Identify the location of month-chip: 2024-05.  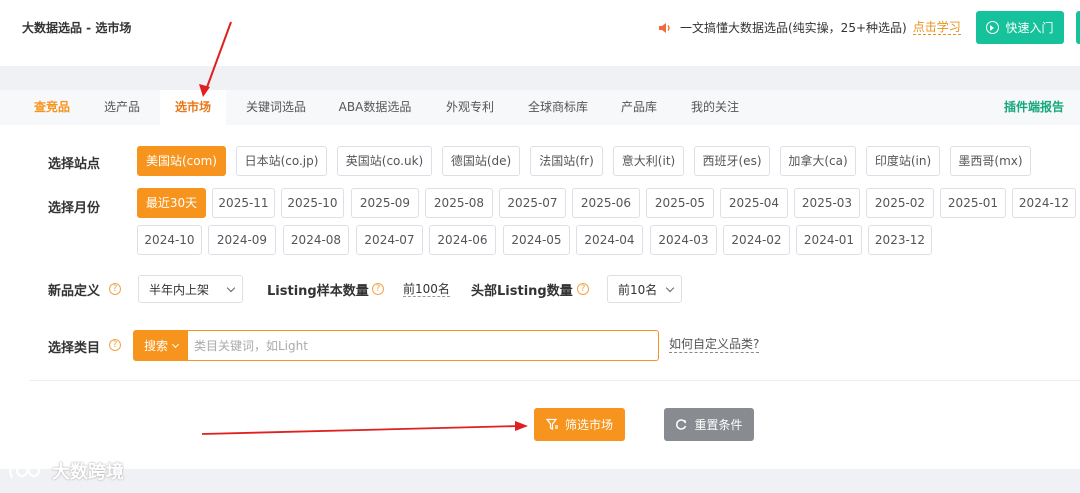
(536, 240).